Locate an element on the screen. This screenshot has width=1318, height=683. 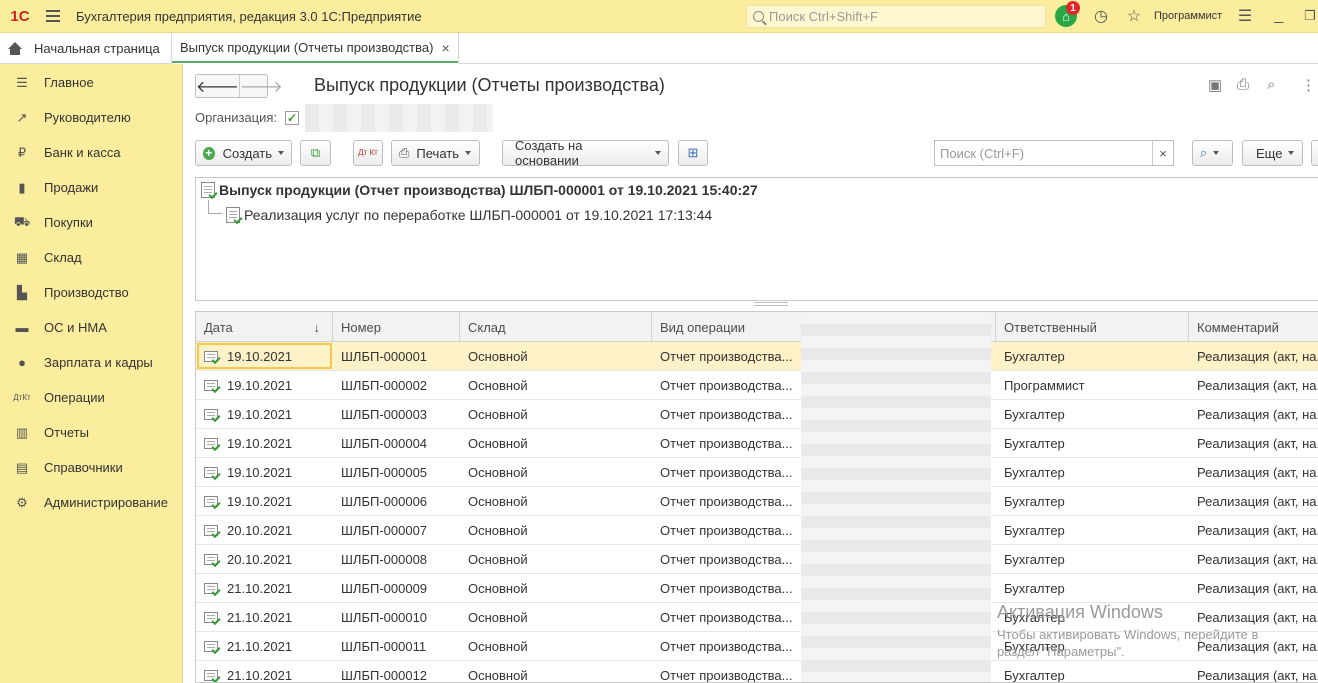
forward-arrow-icon: 🡒 is located at coordinates (260, 86).